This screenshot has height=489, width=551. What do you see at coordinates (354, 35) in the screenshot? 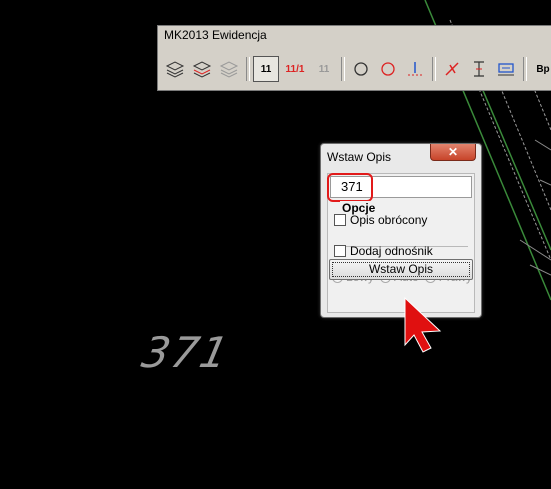
I see `toolbar-title: MK2013 Ewidencja` at bounding box center [354, 35].